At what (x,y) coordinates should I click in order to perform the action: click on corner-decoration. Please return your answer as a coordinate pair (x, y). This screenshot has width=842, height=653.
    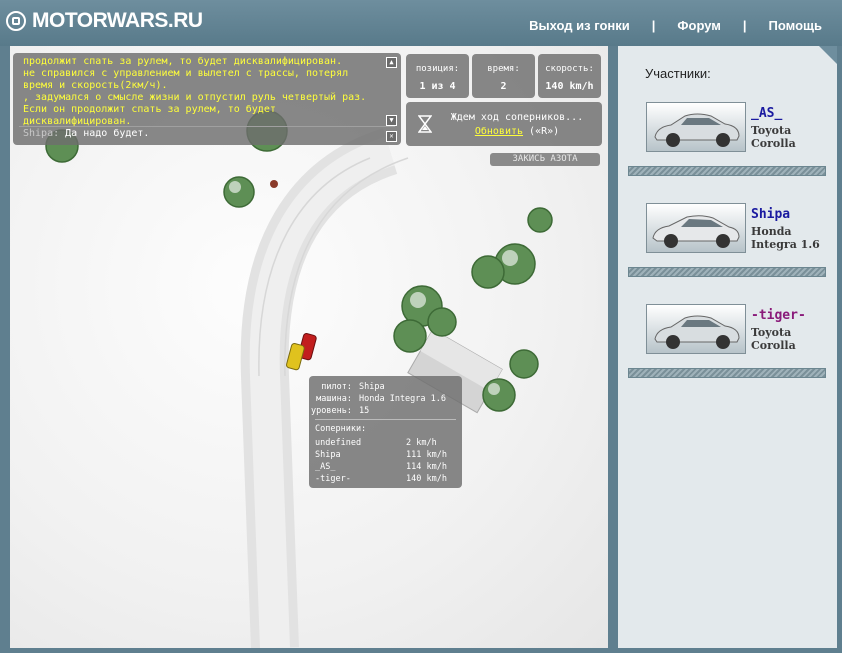
    Looking at the image, I should click on (828, 55).